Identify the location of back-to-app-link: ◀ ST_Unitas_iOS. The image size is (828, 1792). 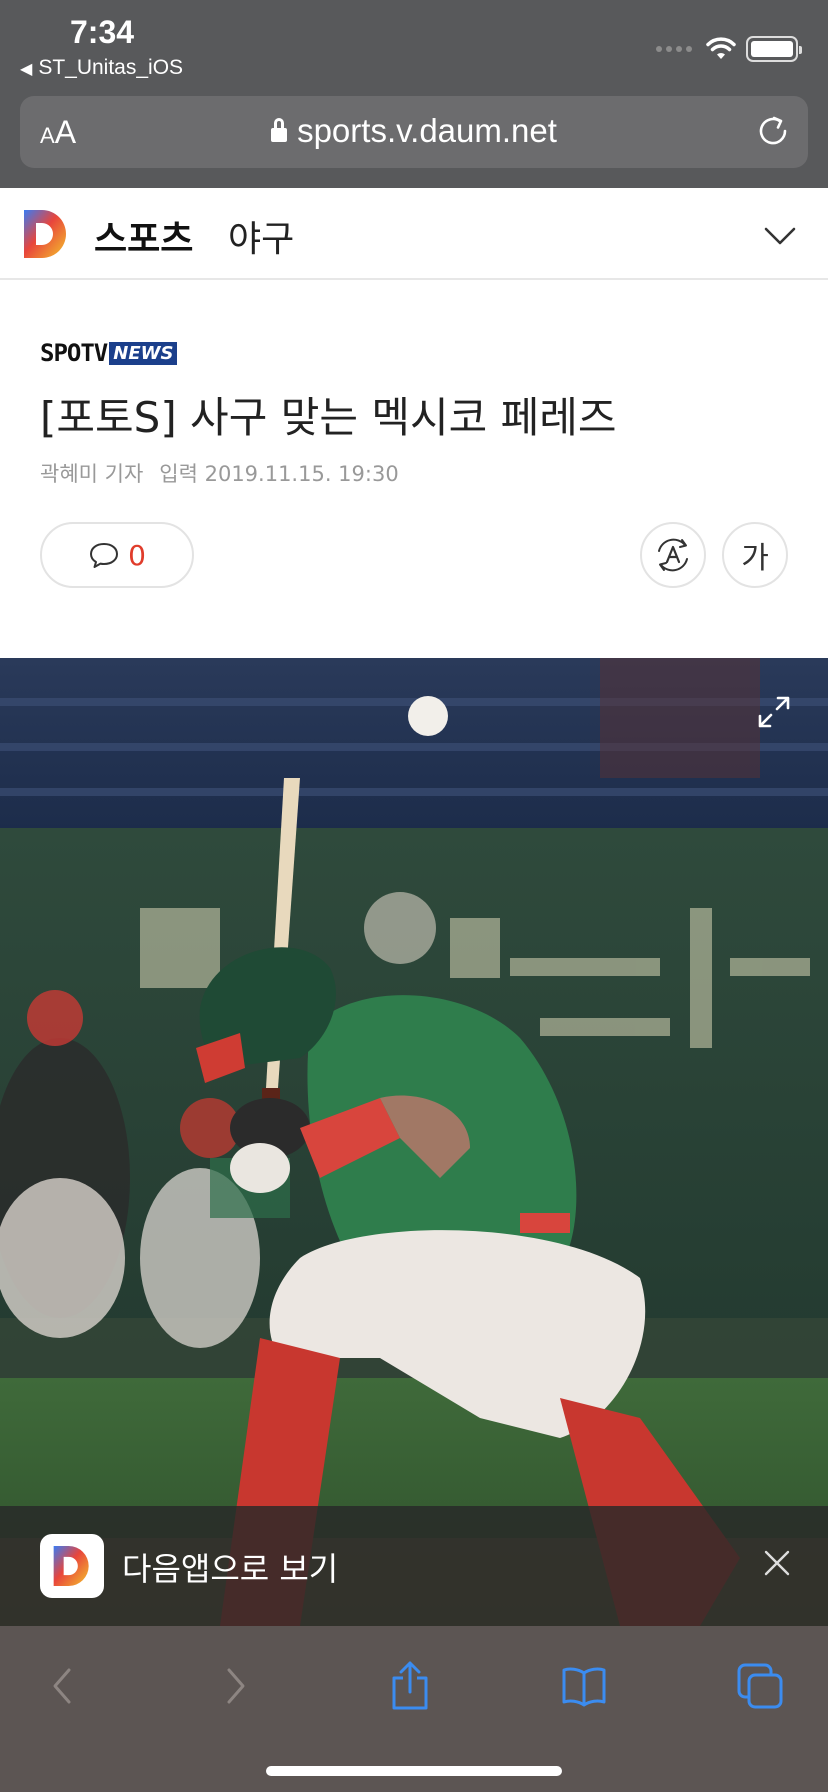
(101, 68).